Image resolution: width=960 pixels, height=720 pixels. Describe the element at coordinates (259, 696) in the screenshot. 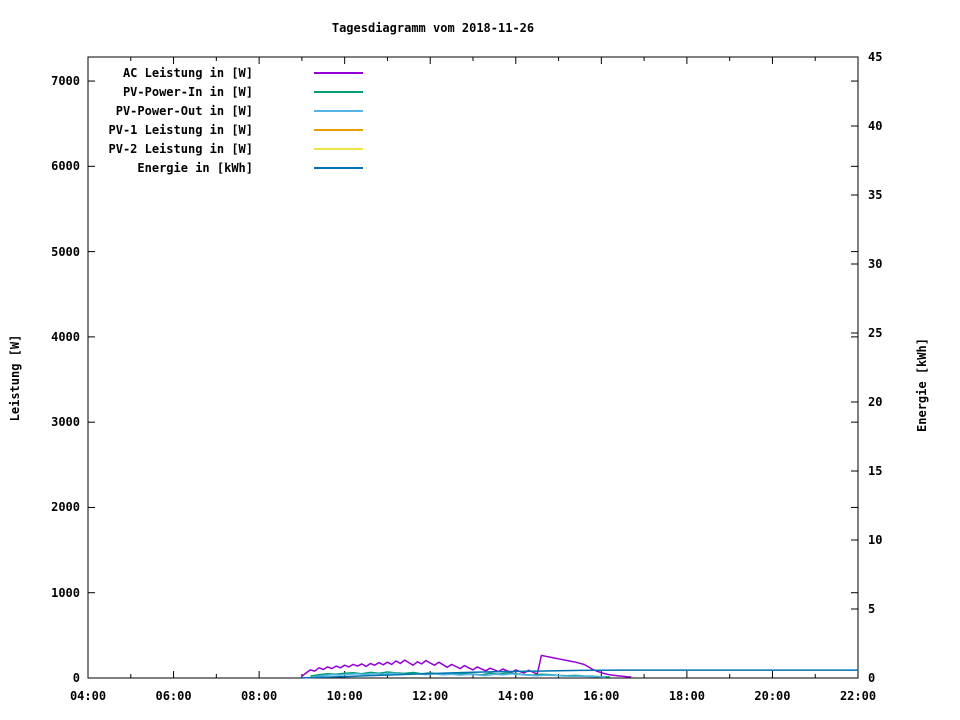

I see `x-tick-label: 08:00` at that location.